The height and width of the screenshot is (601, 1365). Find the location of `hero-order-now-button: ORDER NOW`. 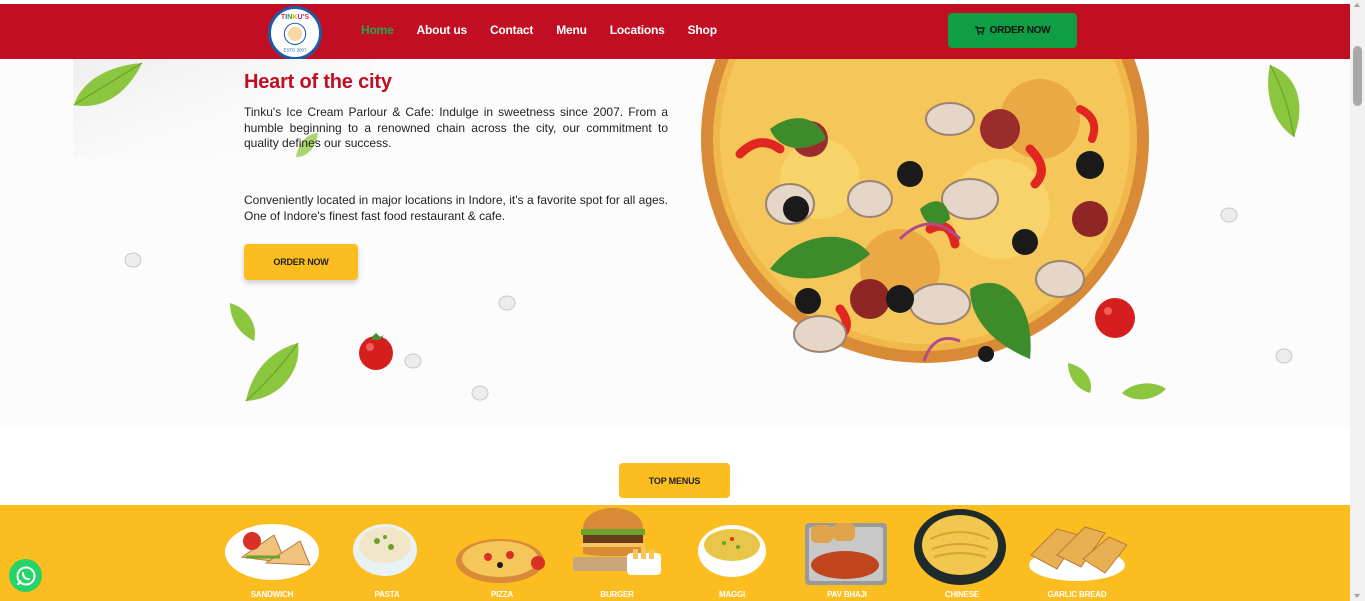

hero-order-now-button: ORDER NOW is located at coordinates (301, 262).